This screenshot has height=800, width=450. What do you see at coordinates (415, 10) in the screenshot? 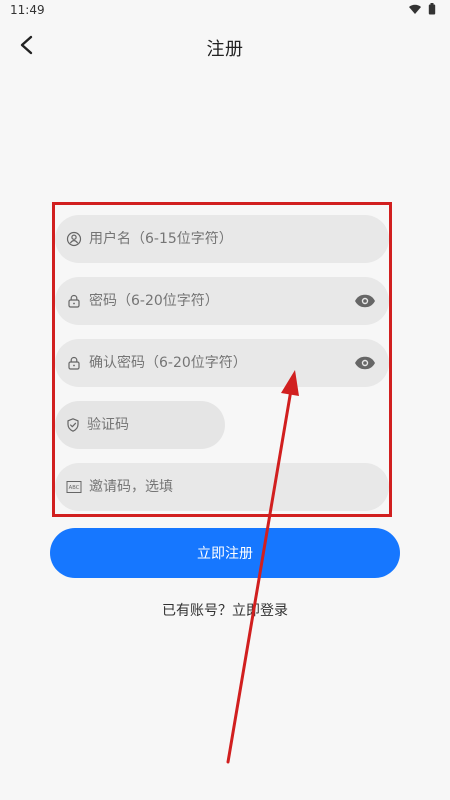
I see `wifi-icon` at bounding box center [415, 10].